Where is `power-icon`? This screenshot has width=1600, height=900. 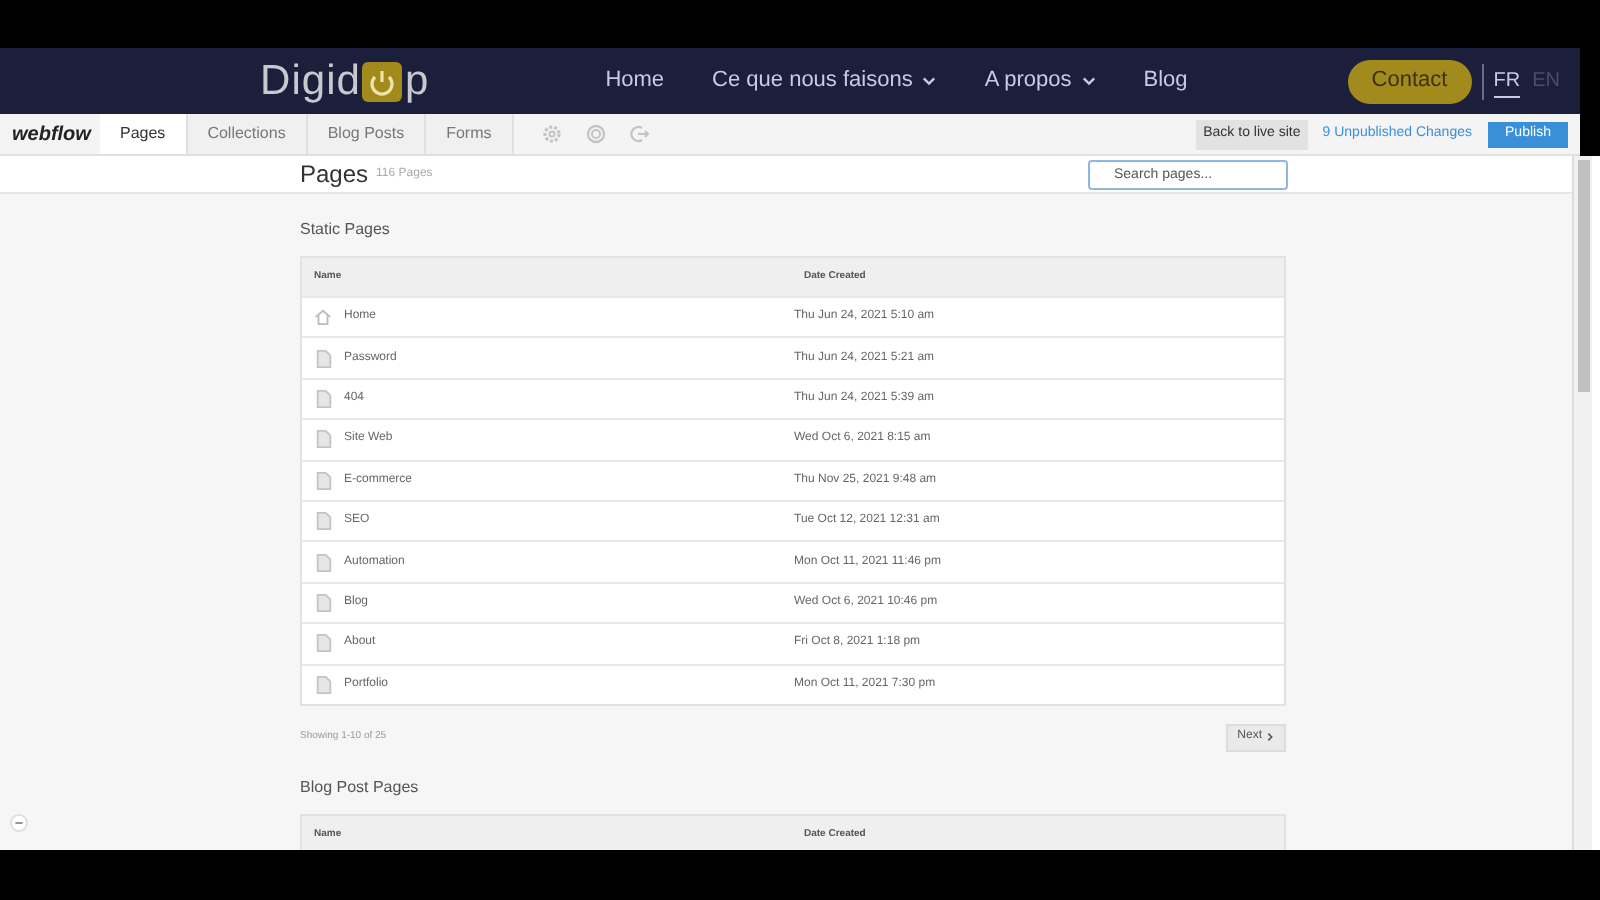
power-icon is located at coordinates (382, 81).